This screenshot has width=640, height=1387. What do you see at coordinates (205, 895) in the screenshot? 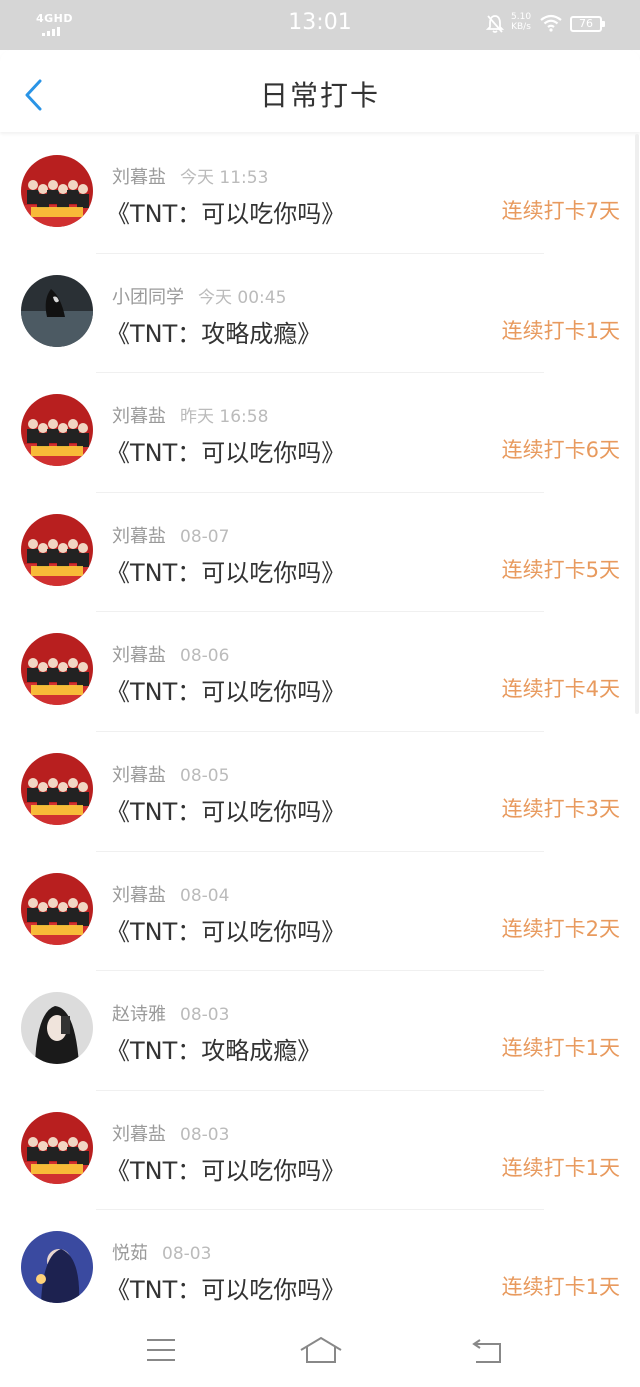
I see `entry-time: 08-04` at bounding box center [205, 895].